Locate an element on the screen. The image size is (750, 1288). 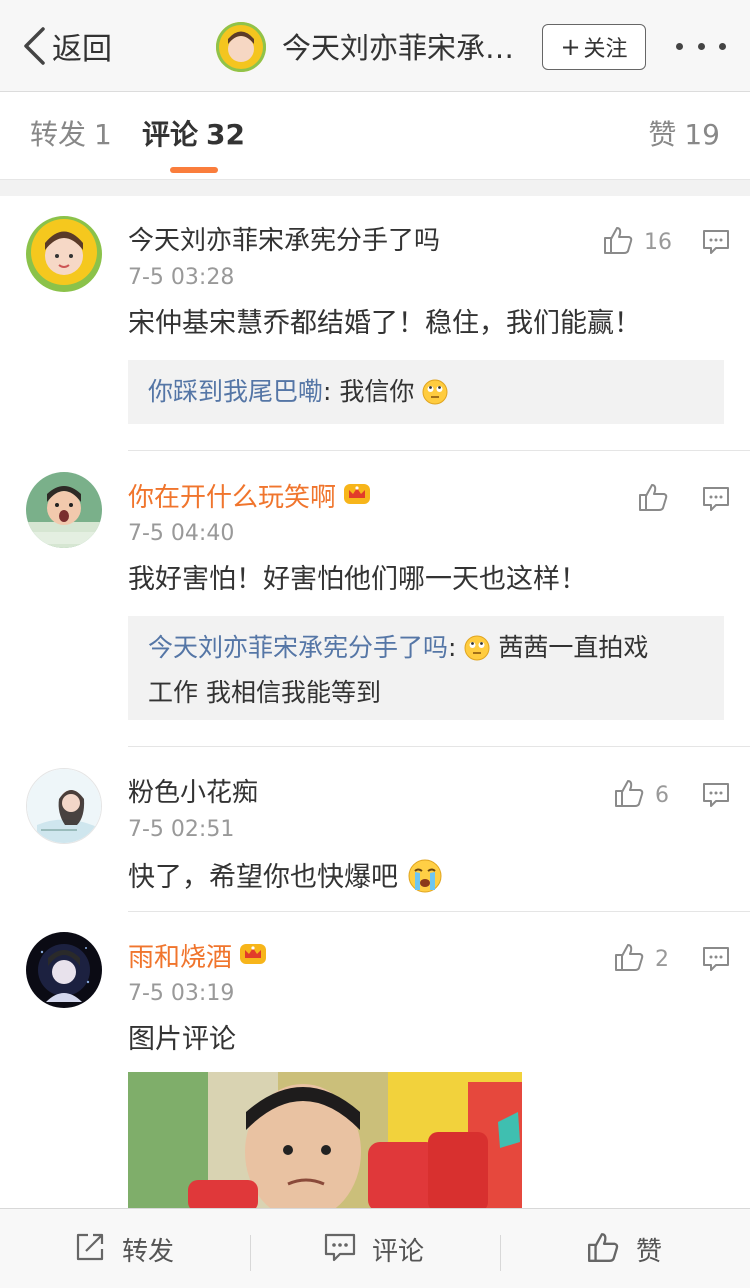
comment-text: 快了，希望你也快爆吧 is located at coordinates (285, 881).